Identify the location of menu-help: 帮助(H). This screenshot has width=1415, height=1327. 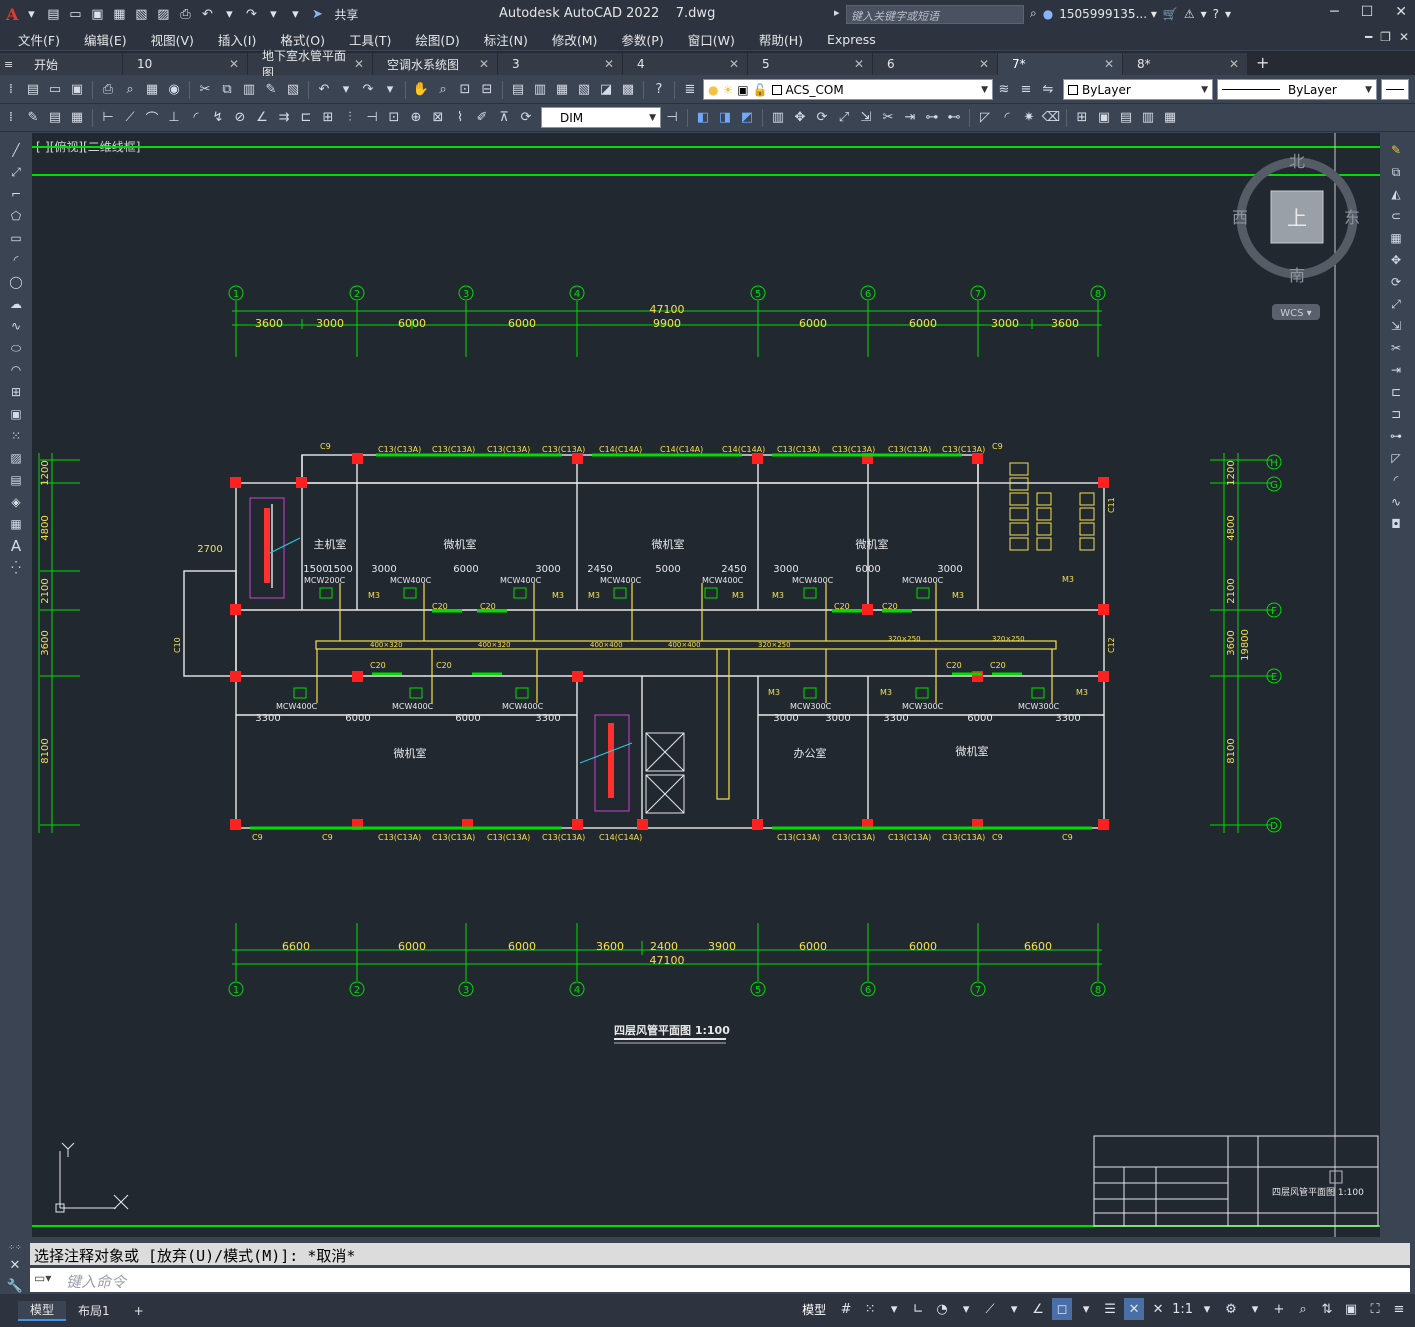
(781, 39).